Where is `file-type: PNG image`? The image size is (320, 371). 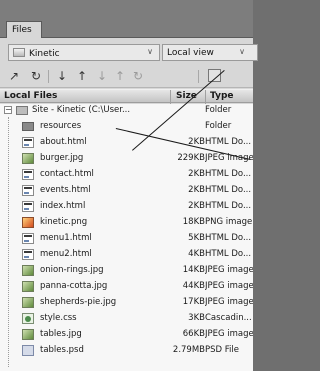
file-type: PNG image is located at coordinates (229, 222).